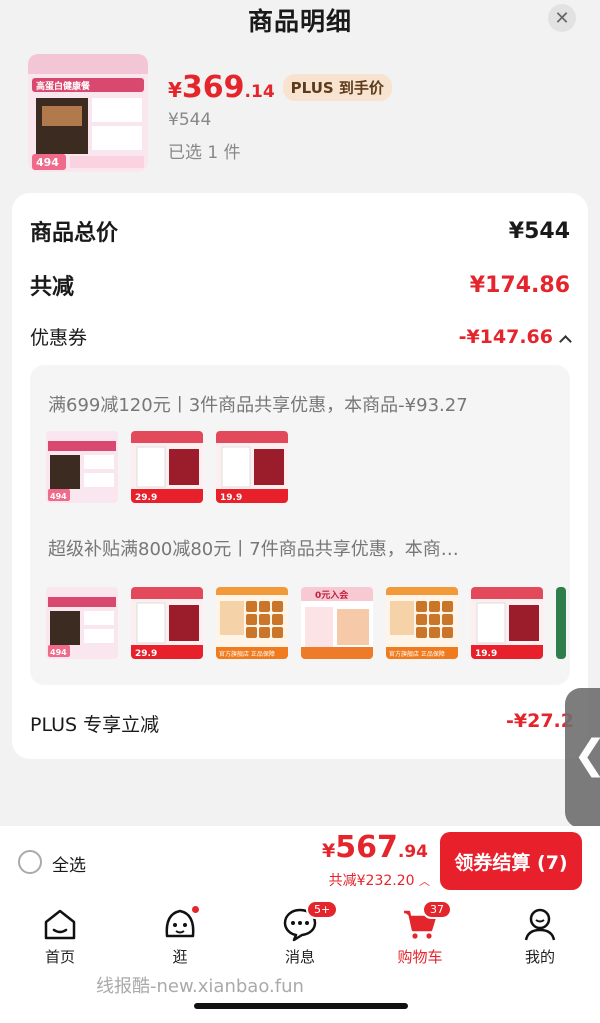 This screenshot has height=1023, width=600. I want to click on coupon-value: -¥147.66, so click(515, 336).